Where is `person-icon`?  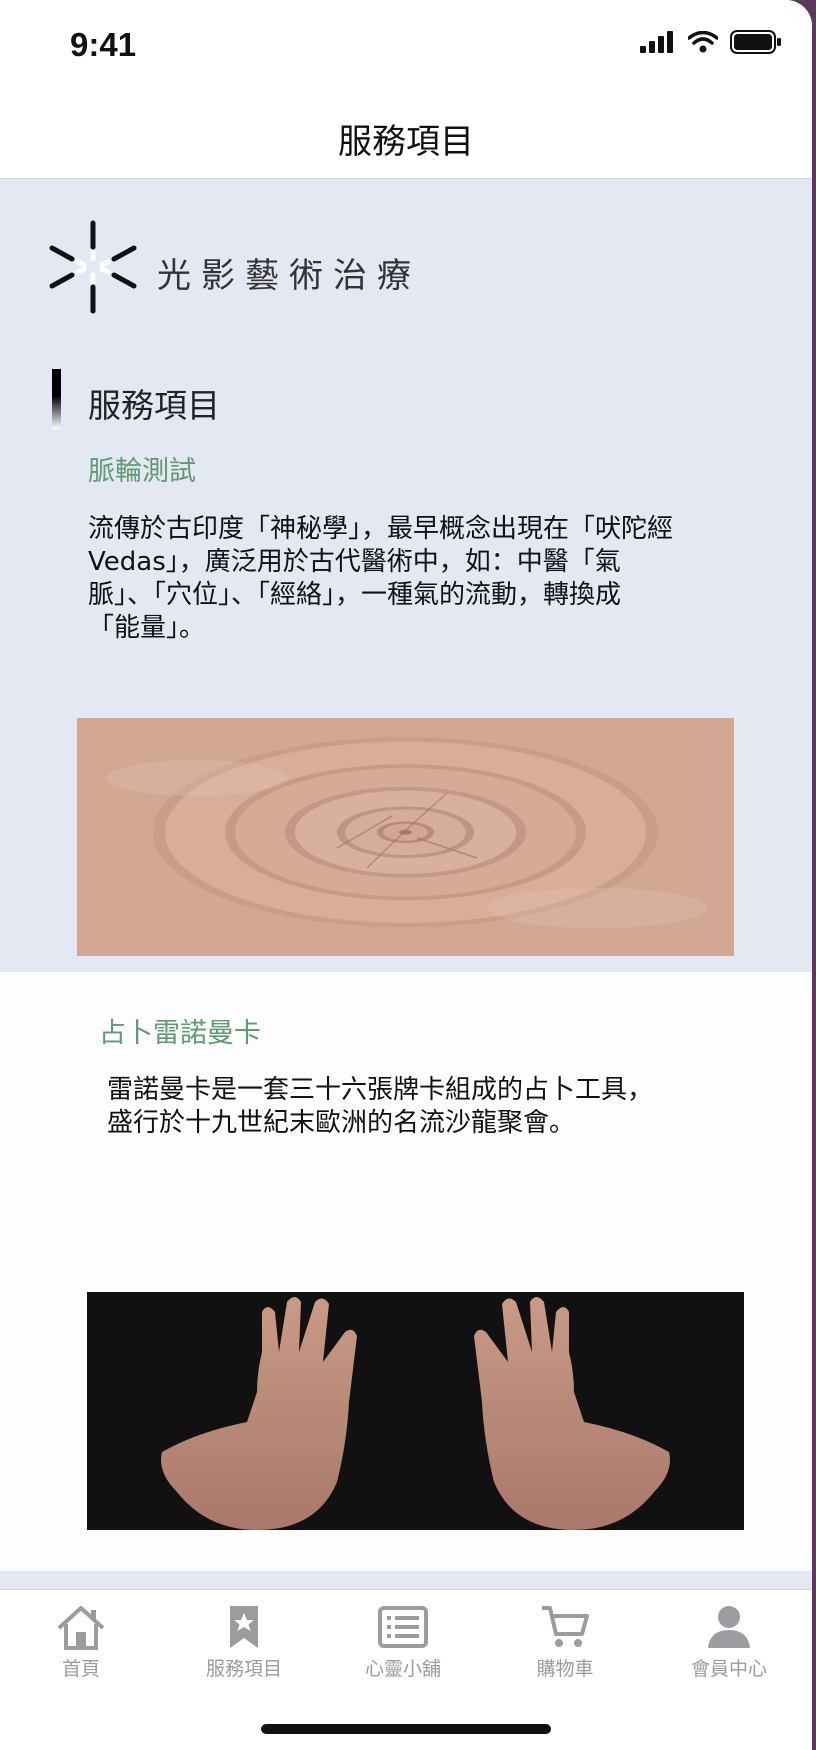 person-icon is located at coordinates (729, 1627).